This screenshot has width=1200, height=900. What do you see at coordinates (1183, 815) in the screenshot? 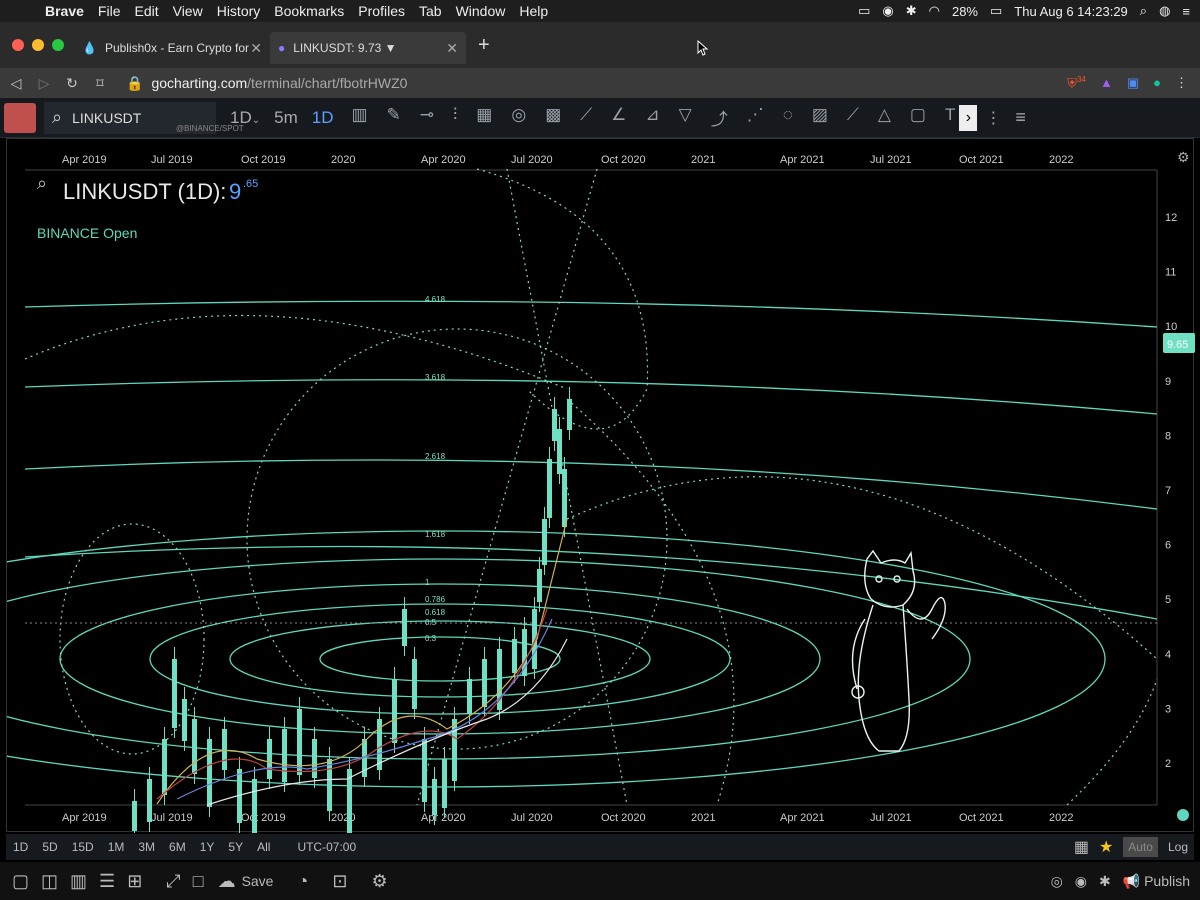
I see `scroll-indicator` at bounding box center [1183, 815].